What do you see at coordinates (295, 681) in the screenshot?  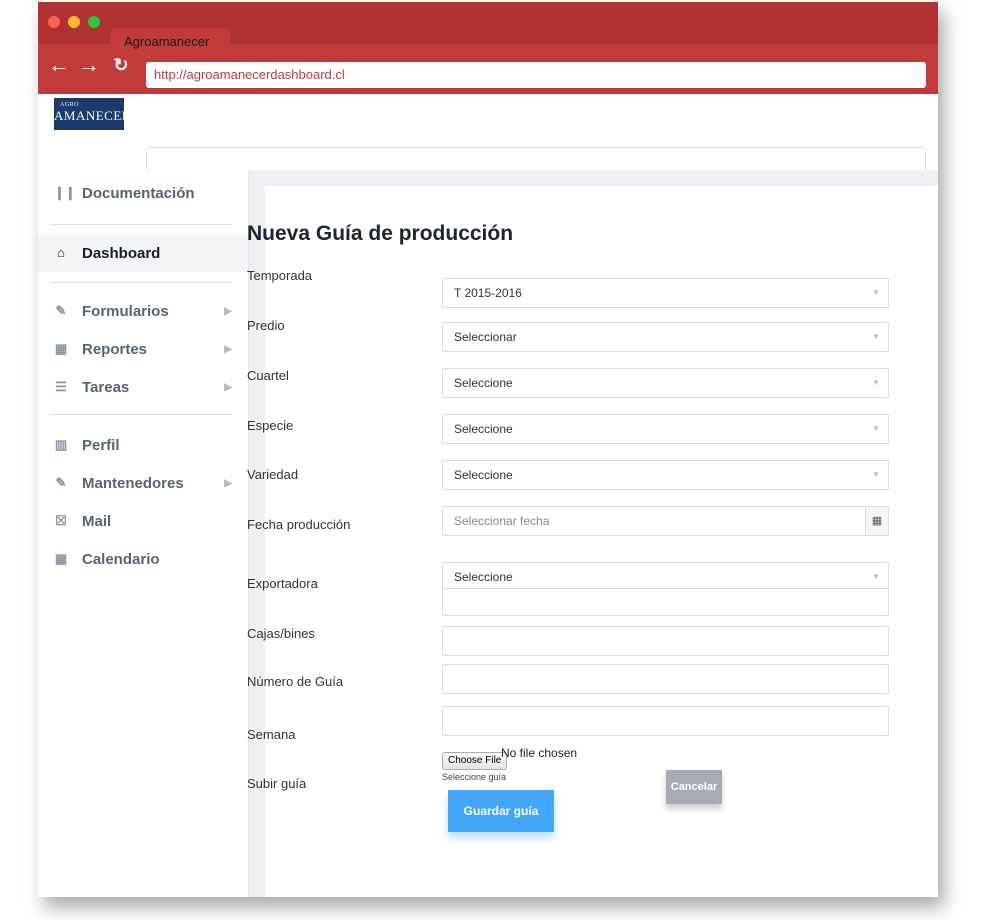 I see `label-numero: Número de Guía` at bounding box center [295, 681].